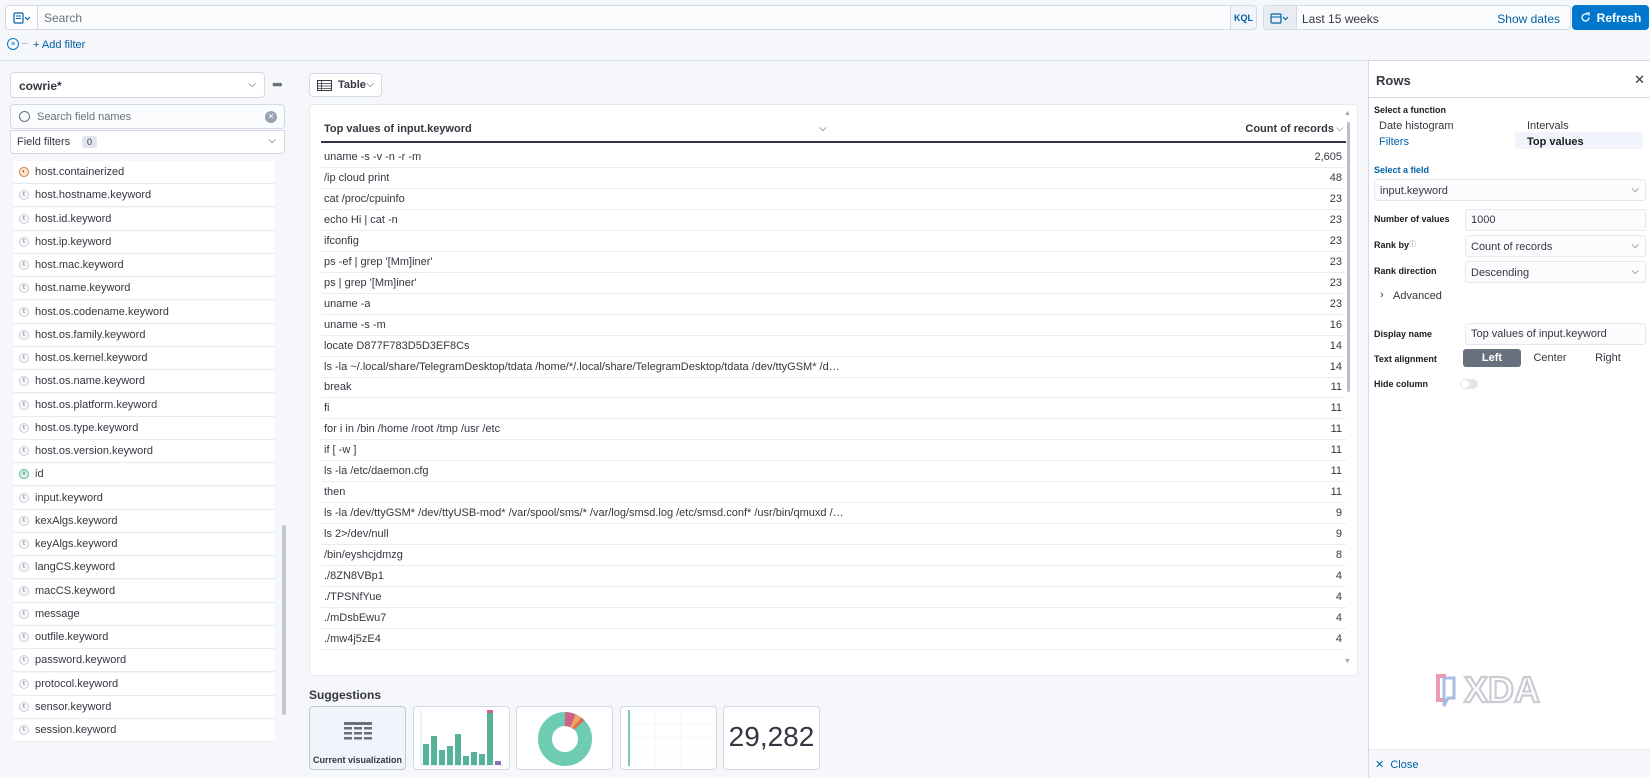 The width and height of the screenshot is (1650, 778). What do you see at coordinates (1394, 142) in the screenshot?
I see `function-filters: Filters` at bounding box center [1394, 142].